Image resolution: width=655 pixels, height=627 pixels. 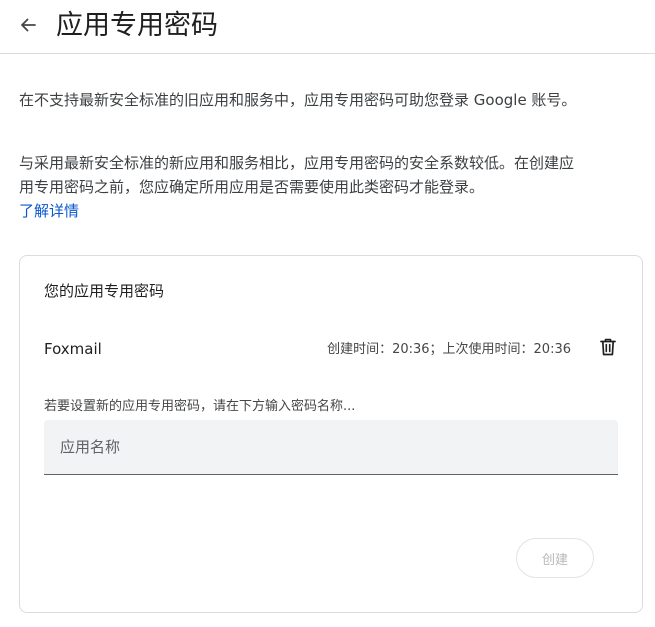 I want to click on card-title: 您的应用专用密码, so click(x=104, y=291).